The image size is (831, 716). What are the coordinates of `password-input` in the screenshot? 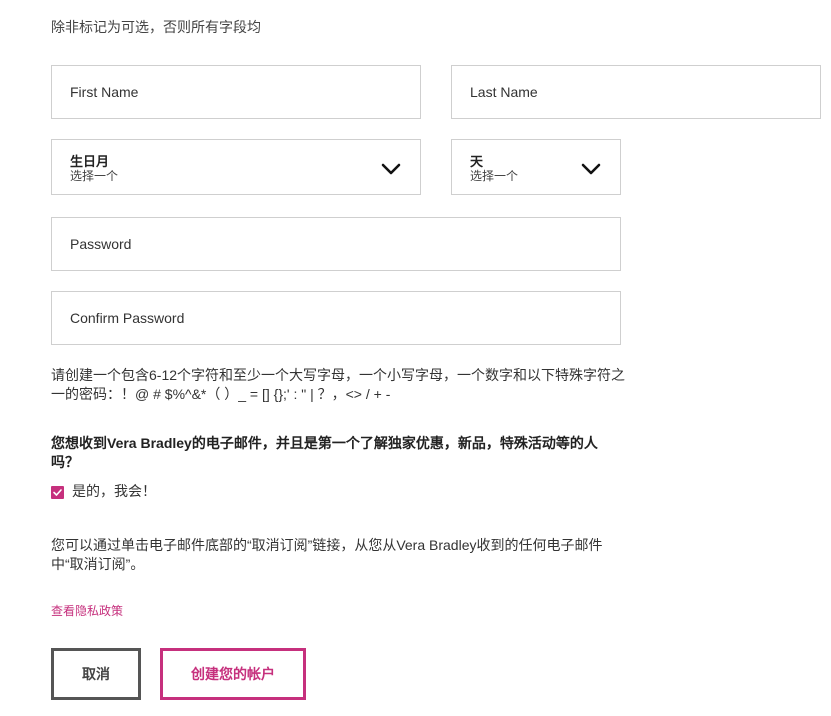 It's located at (336, 244).